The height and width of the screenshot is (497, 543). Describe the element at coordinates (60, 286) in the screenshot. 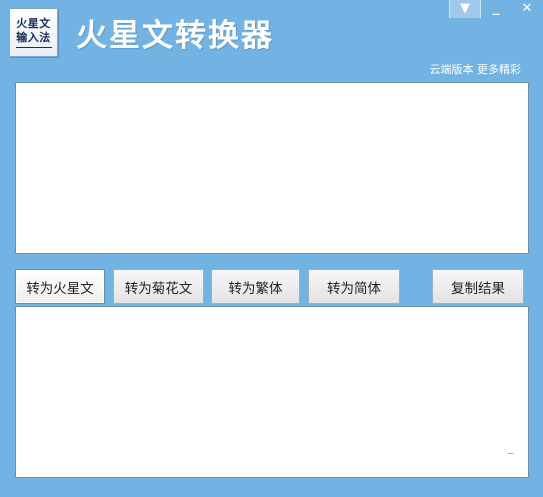

I see `convert-martian-button: 转为火星文` at that location.